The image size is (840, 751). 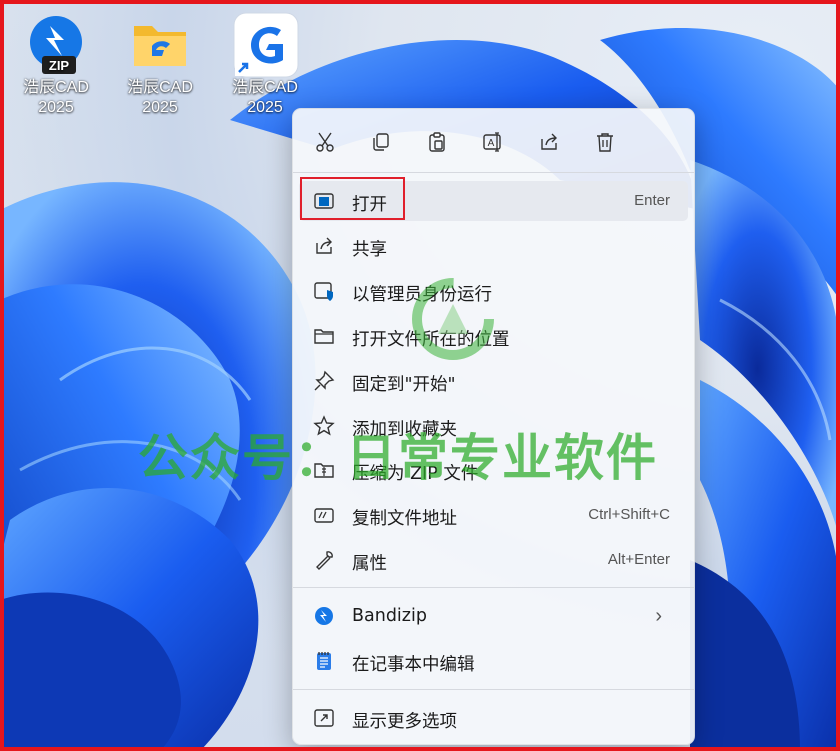 I want to click on menu-item-label: 在记事本中编辑, so click(x=413, y=665).